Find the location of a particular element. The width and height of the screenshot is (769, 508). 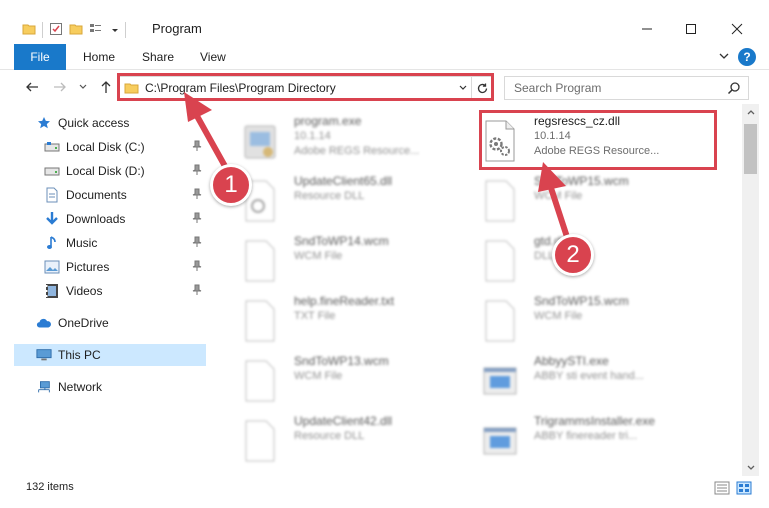

up-button is located at coordinates (106, 87).